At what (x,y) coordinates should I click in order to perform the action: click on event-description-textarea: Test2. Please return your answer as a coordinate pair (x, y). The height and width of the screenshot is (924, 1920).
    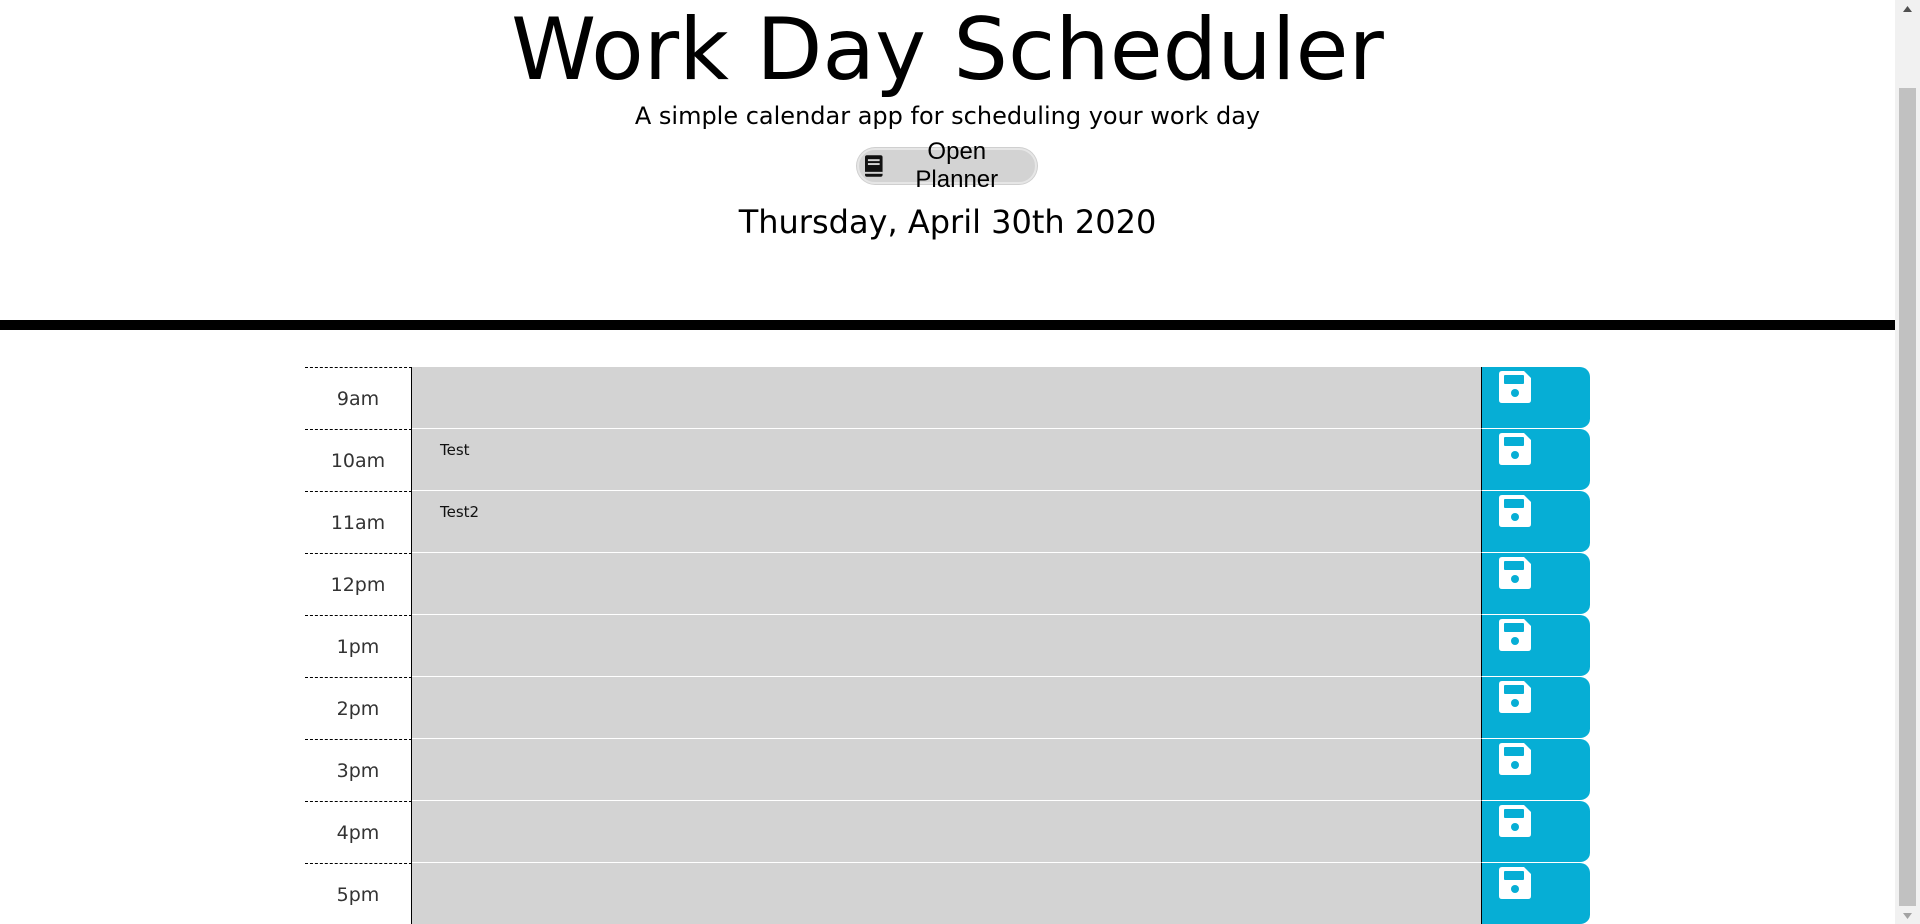
    Looking at the image, I should click on (947, 522).